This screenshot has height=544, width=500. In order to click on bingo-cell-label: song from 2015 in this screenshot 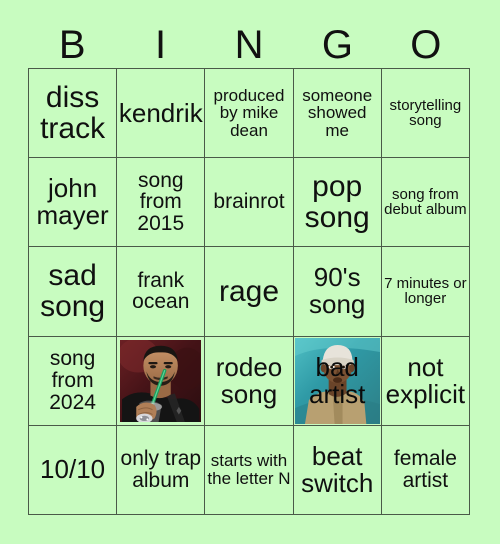, I will do `click(161, 202)`.